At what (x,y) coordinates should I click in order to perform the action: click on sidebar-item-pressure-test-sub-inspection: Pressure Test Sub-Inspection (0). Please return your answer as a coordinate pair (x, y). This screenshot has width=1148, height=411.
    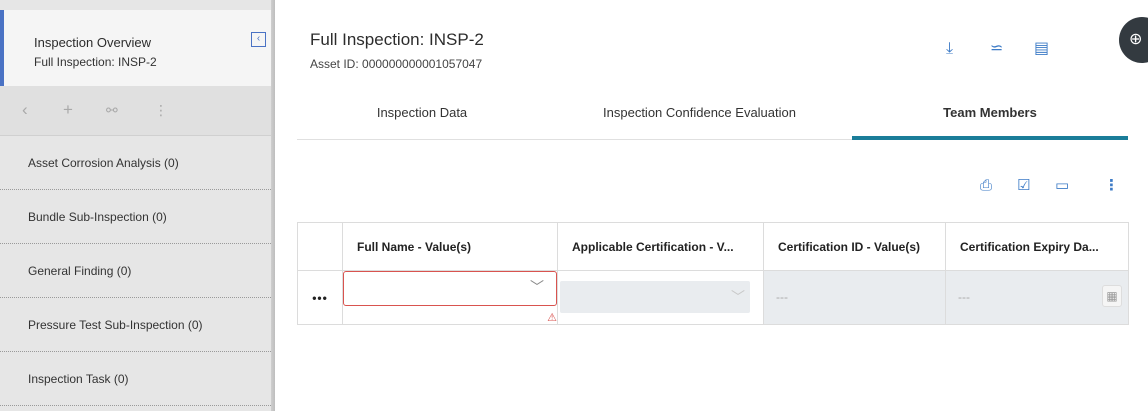
    Looking at the image, I should click on (135, 325).